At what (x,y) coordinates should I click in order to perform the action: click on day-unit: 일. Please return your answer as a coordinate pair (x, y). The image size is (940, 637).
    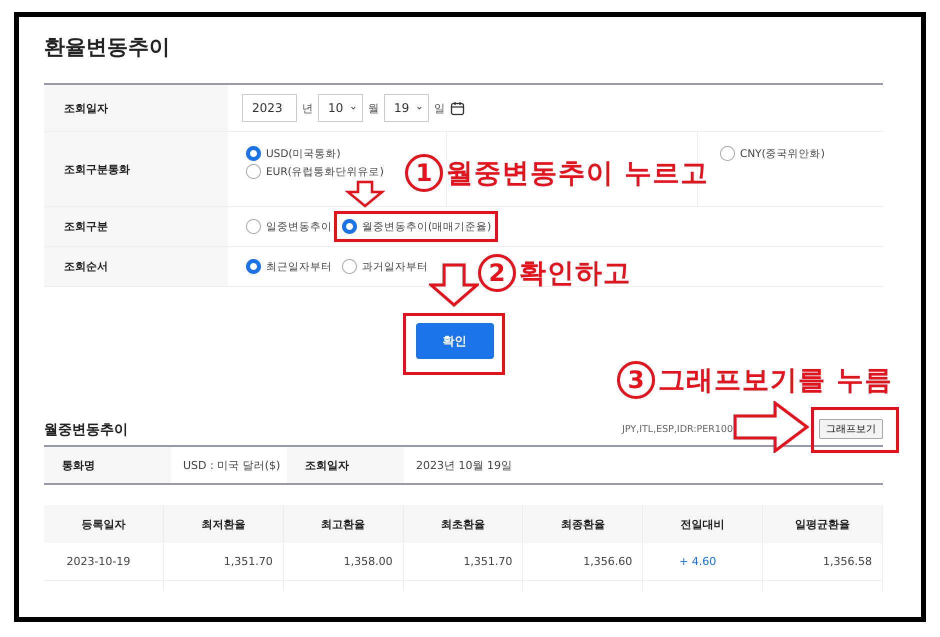
    Looking at the image, I should click on (439, 108).